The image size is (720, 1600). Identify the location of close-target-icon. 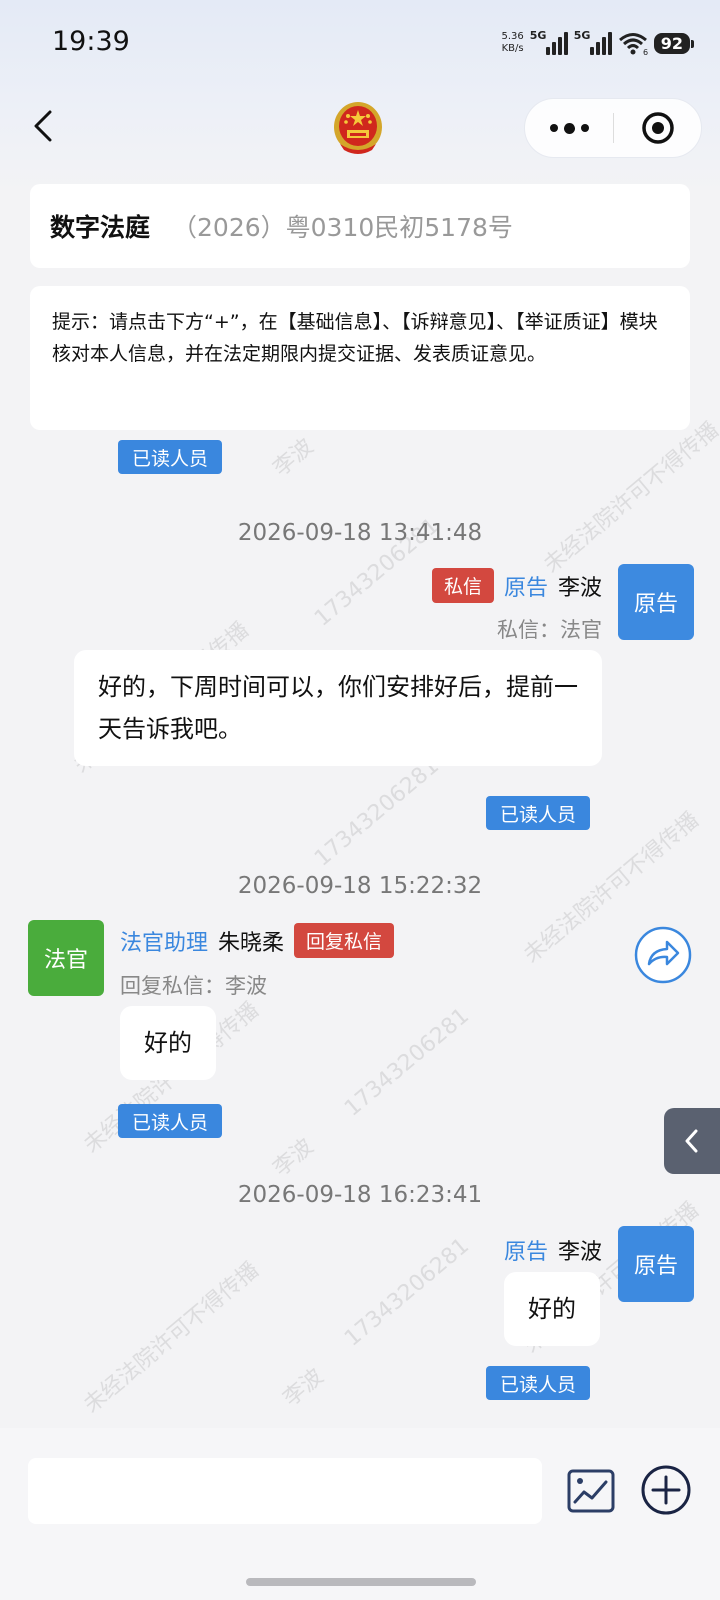
(657, 128).